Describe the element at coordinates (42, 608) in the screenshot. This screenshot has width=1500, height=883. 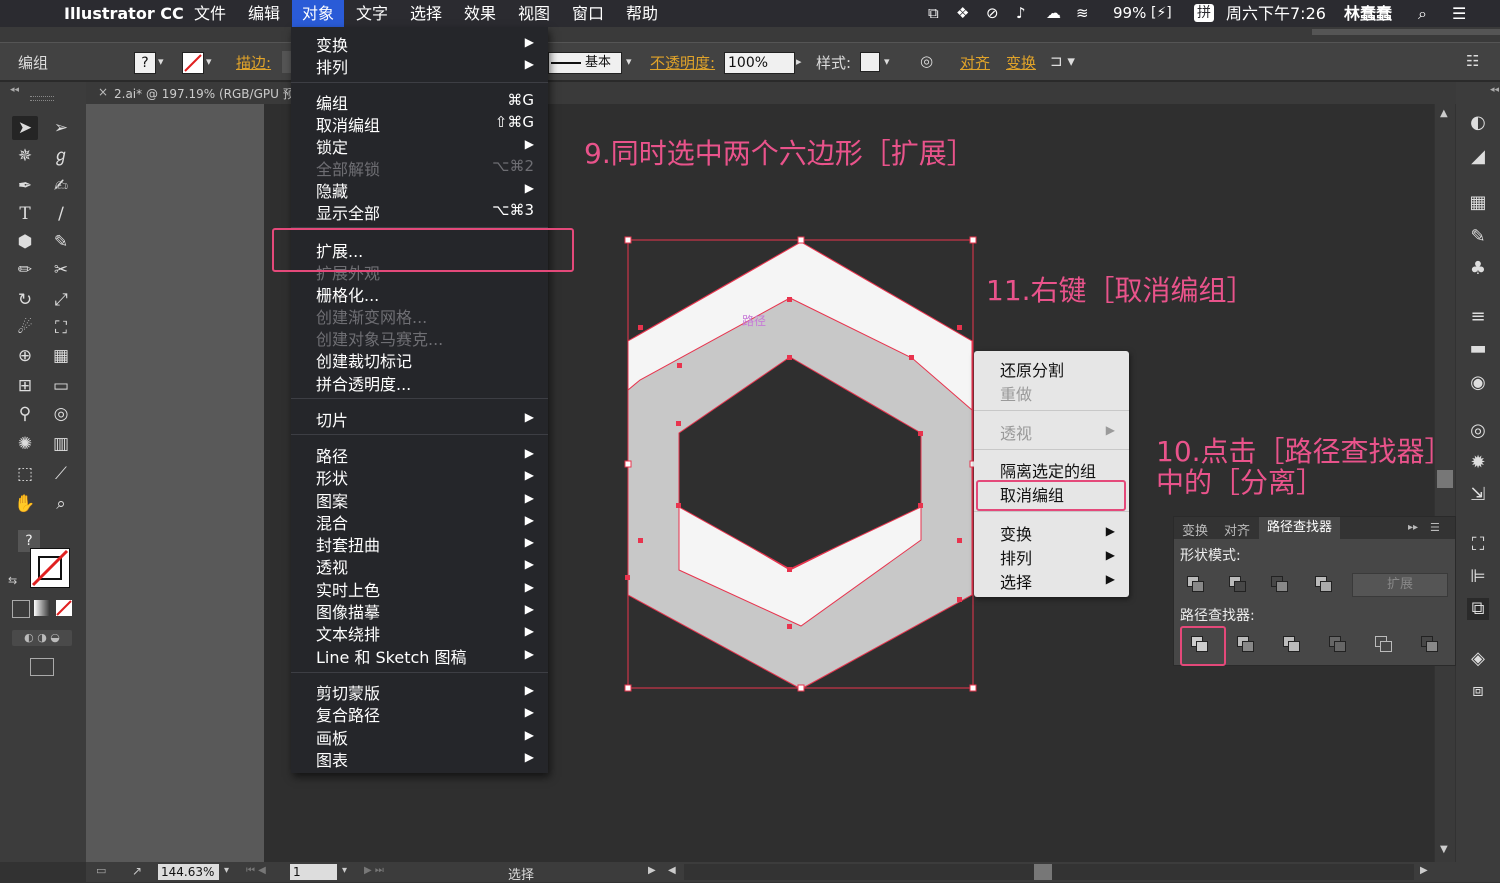
I see `gradient-mode-icon` at that location.